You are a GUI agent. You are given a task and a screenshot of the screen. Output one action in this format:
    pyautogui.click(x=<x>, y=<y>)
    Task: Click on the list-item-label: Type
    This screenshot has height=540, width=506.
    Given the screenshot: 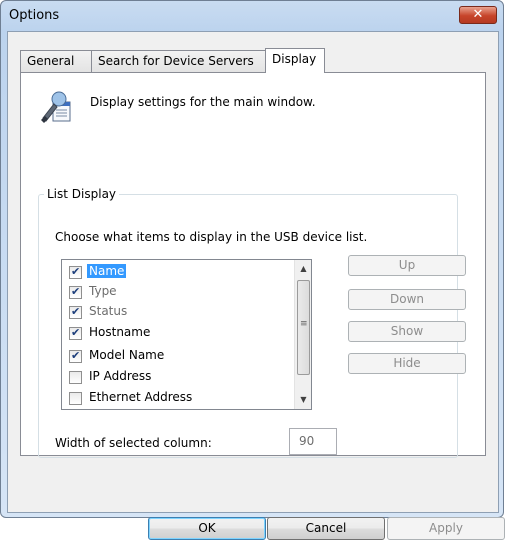 What is the action you would take?
    pyautogui.click(x=103, y=291)
    